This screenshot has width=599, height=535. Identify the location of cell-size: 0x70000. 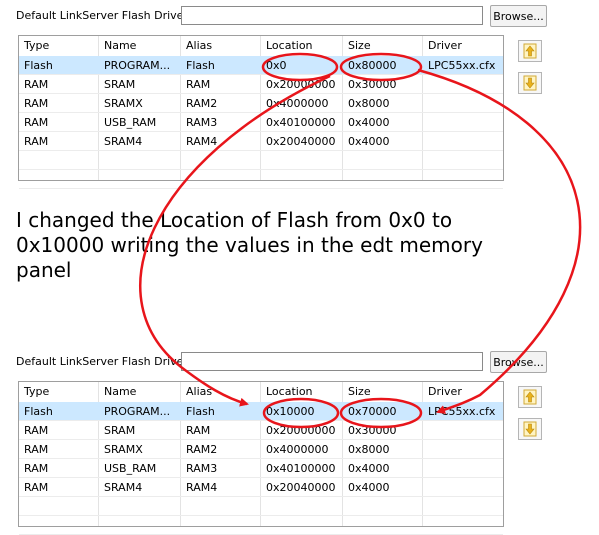
(383, 411).